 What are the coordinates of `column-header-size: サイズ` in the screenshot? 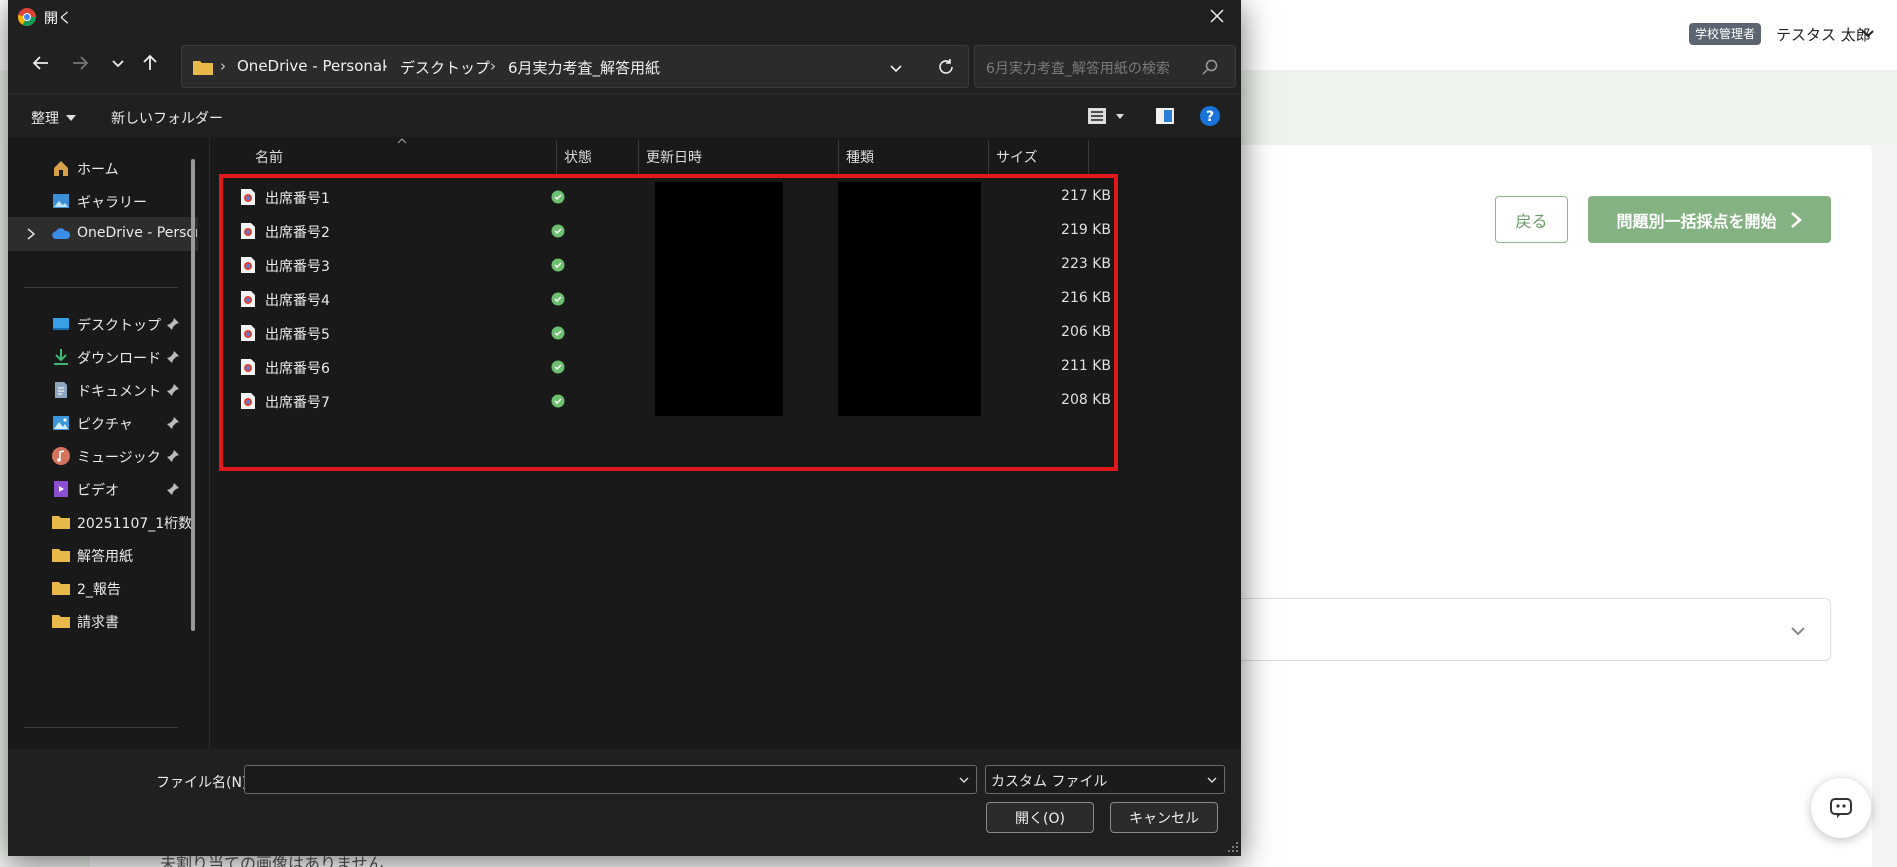 It's located at (1017, 157).